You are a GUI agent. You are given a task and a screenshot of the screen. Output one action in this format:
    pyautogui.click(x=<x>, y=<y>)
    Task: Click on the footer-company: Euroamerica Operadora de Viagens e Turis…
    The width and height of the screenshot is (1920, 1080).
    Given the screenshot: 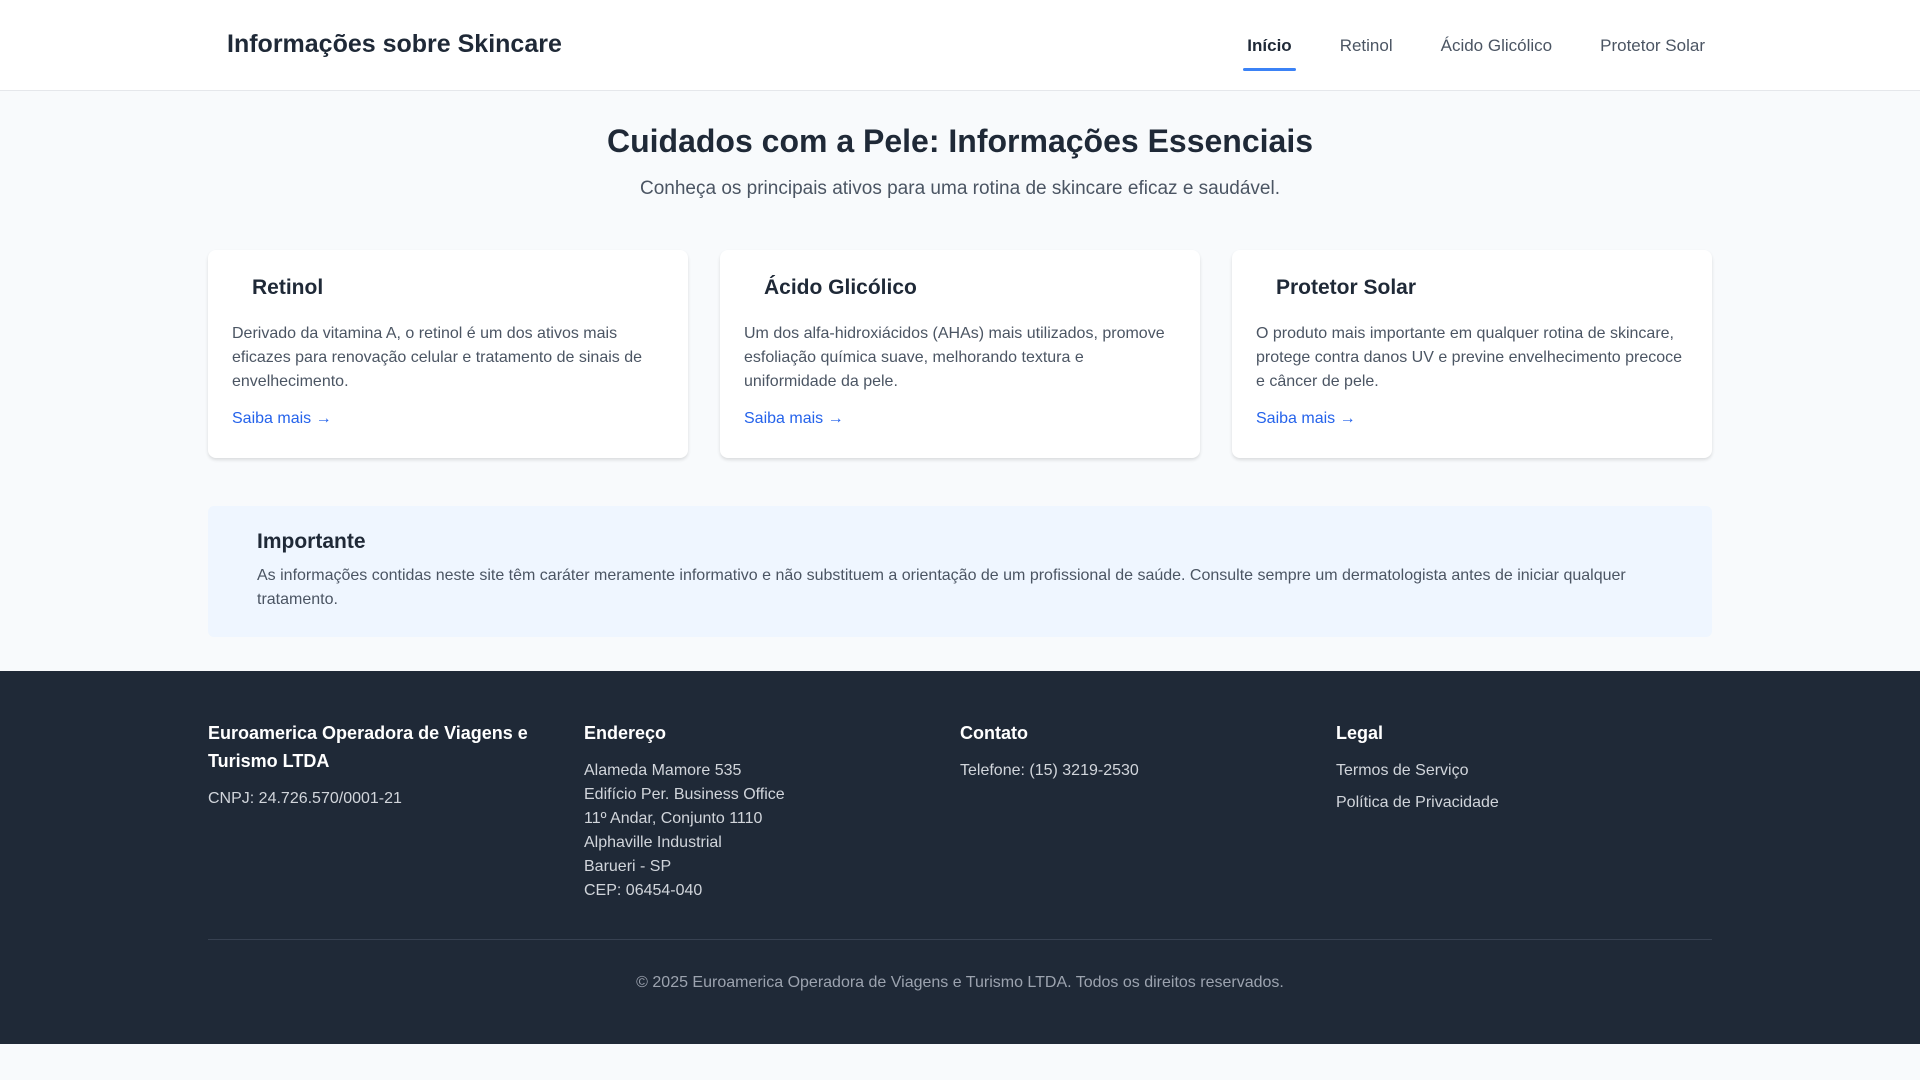 What is the action you would take?
    pyautogui.click(x=396, y=811)
    